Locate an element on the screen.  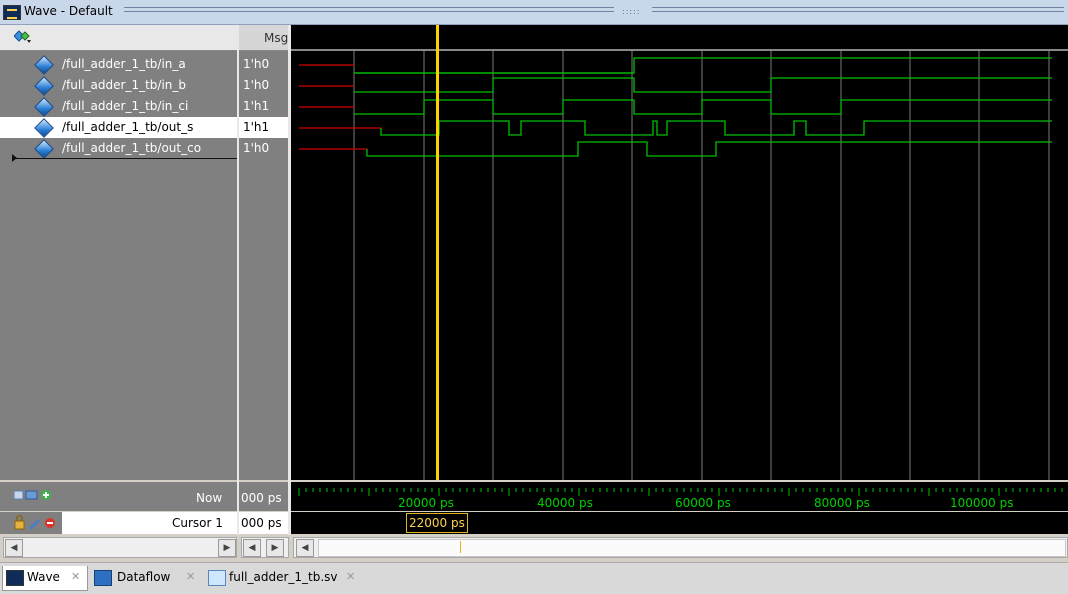
tick-label: 60000 ps is located at coordinates (703, 503).